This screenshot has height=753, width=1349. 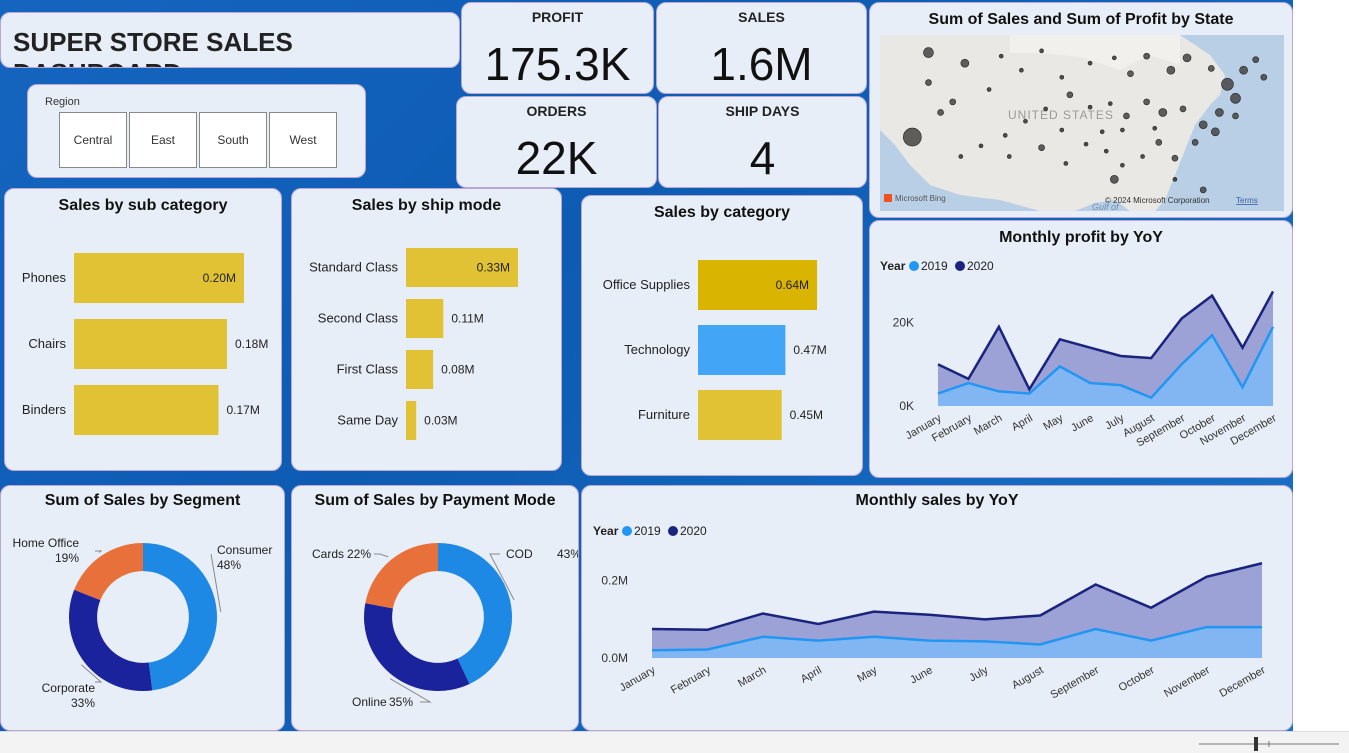 I want to click on zoom-thumb, so click(x=1256, y=744).